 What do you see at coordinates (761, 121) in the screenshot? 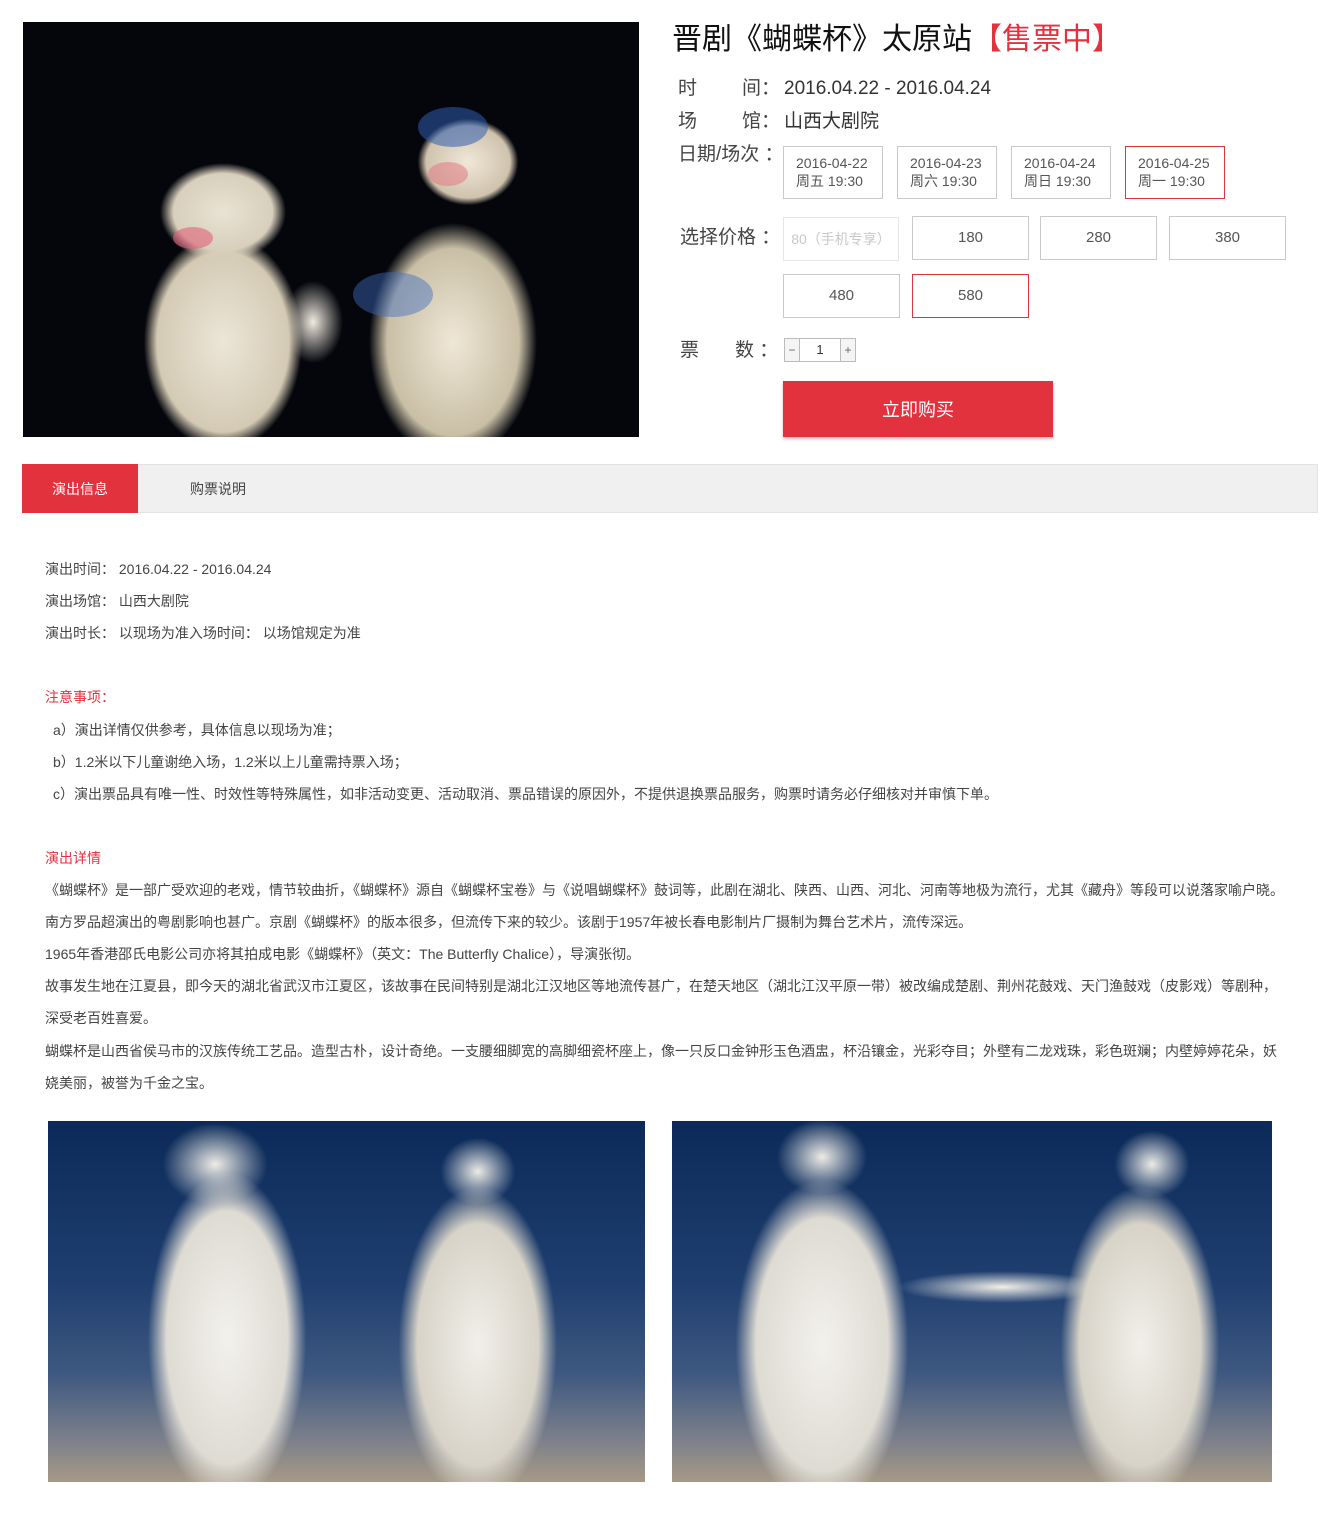
I see `venue-label: 馆：` at bounding box center [761, 121].